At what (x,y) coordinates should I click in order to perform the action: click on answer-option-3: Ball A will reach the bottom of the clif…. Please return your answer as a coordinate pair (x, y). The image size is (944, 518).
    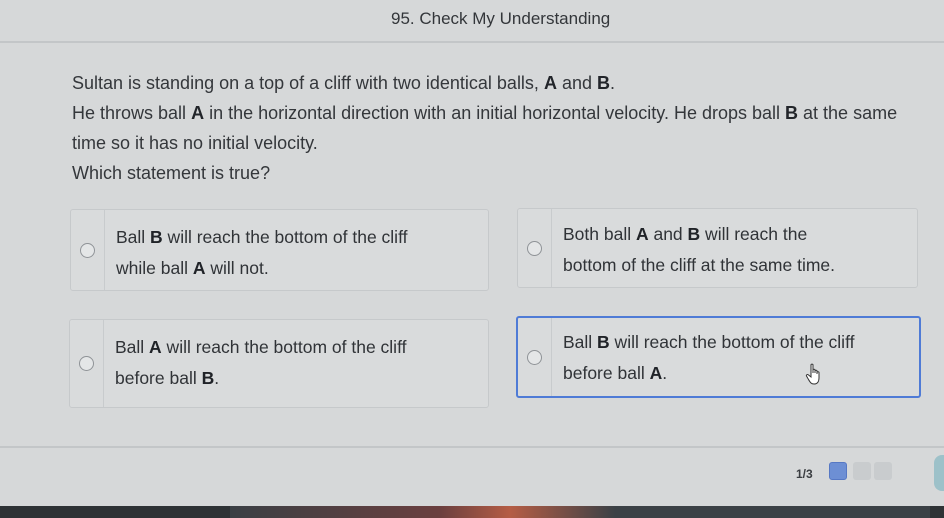
    Looking at the image, I should click on (279, 363).